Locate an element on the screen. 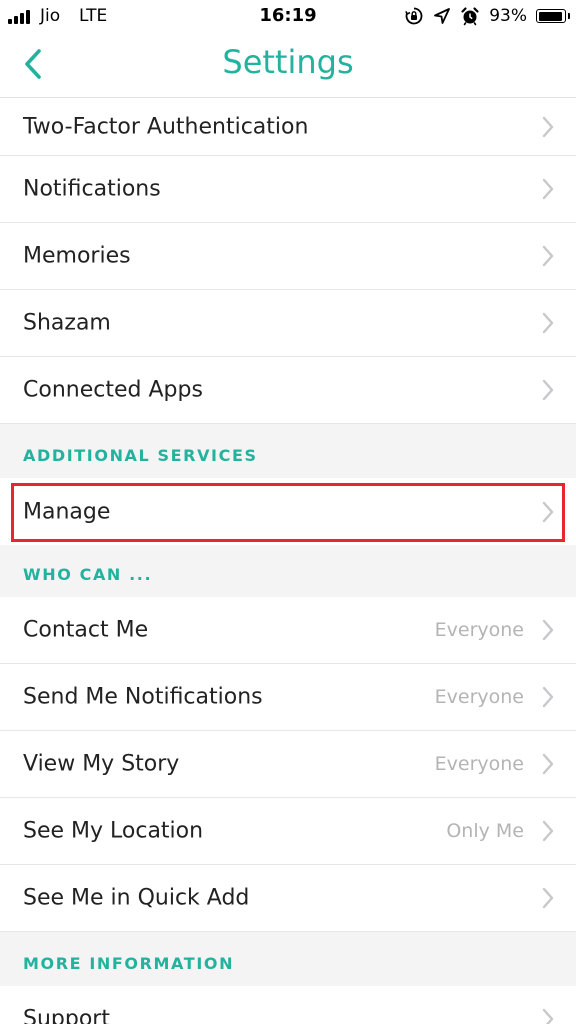 This screenshot has height=1024, width=576. settings-row-two-factor: Two-Factor Authentication is located at coordinates (288, 127).